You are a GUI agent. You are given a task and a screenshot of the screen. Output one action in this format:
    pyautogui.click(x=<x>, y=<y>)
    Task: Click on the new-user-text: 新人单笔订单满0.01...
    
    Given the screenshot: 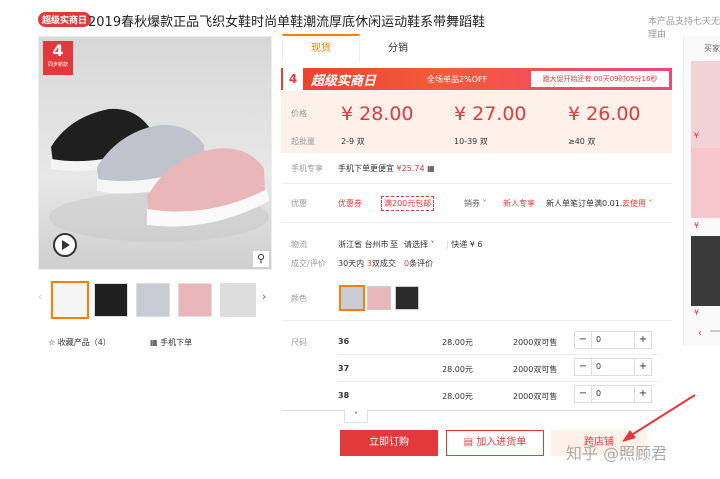 What is the action you would take?
    pyautogui.click(x=587, y=203)
    